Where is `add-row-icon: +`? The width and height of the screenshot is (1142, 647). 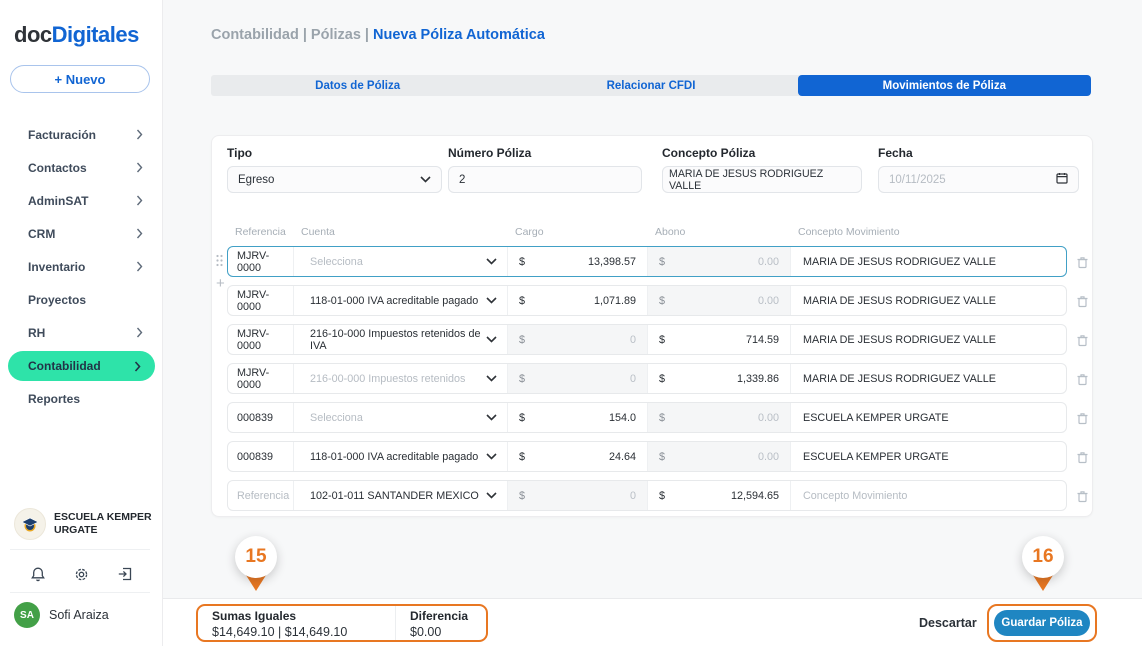
add-row-icon: + is located at coordinates (220, 283).